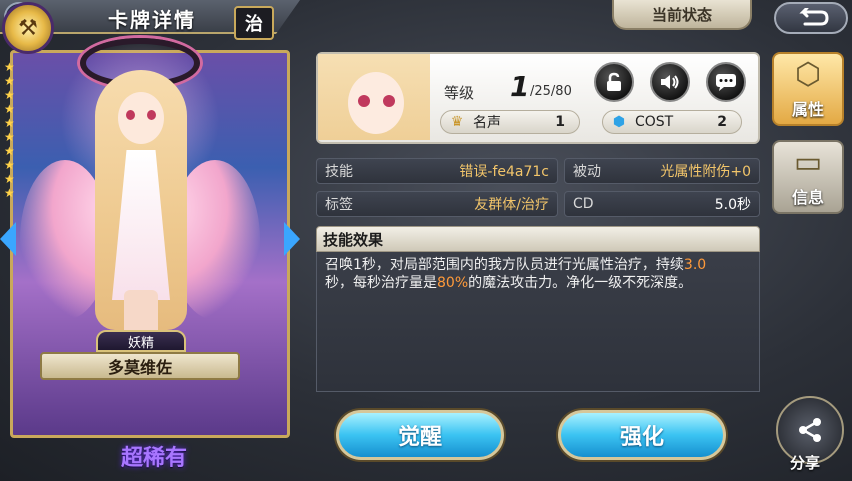  Describe the element at coordinates (453, 283) in the screenshot. I see `effect-heal-percent: 80%` at that location.